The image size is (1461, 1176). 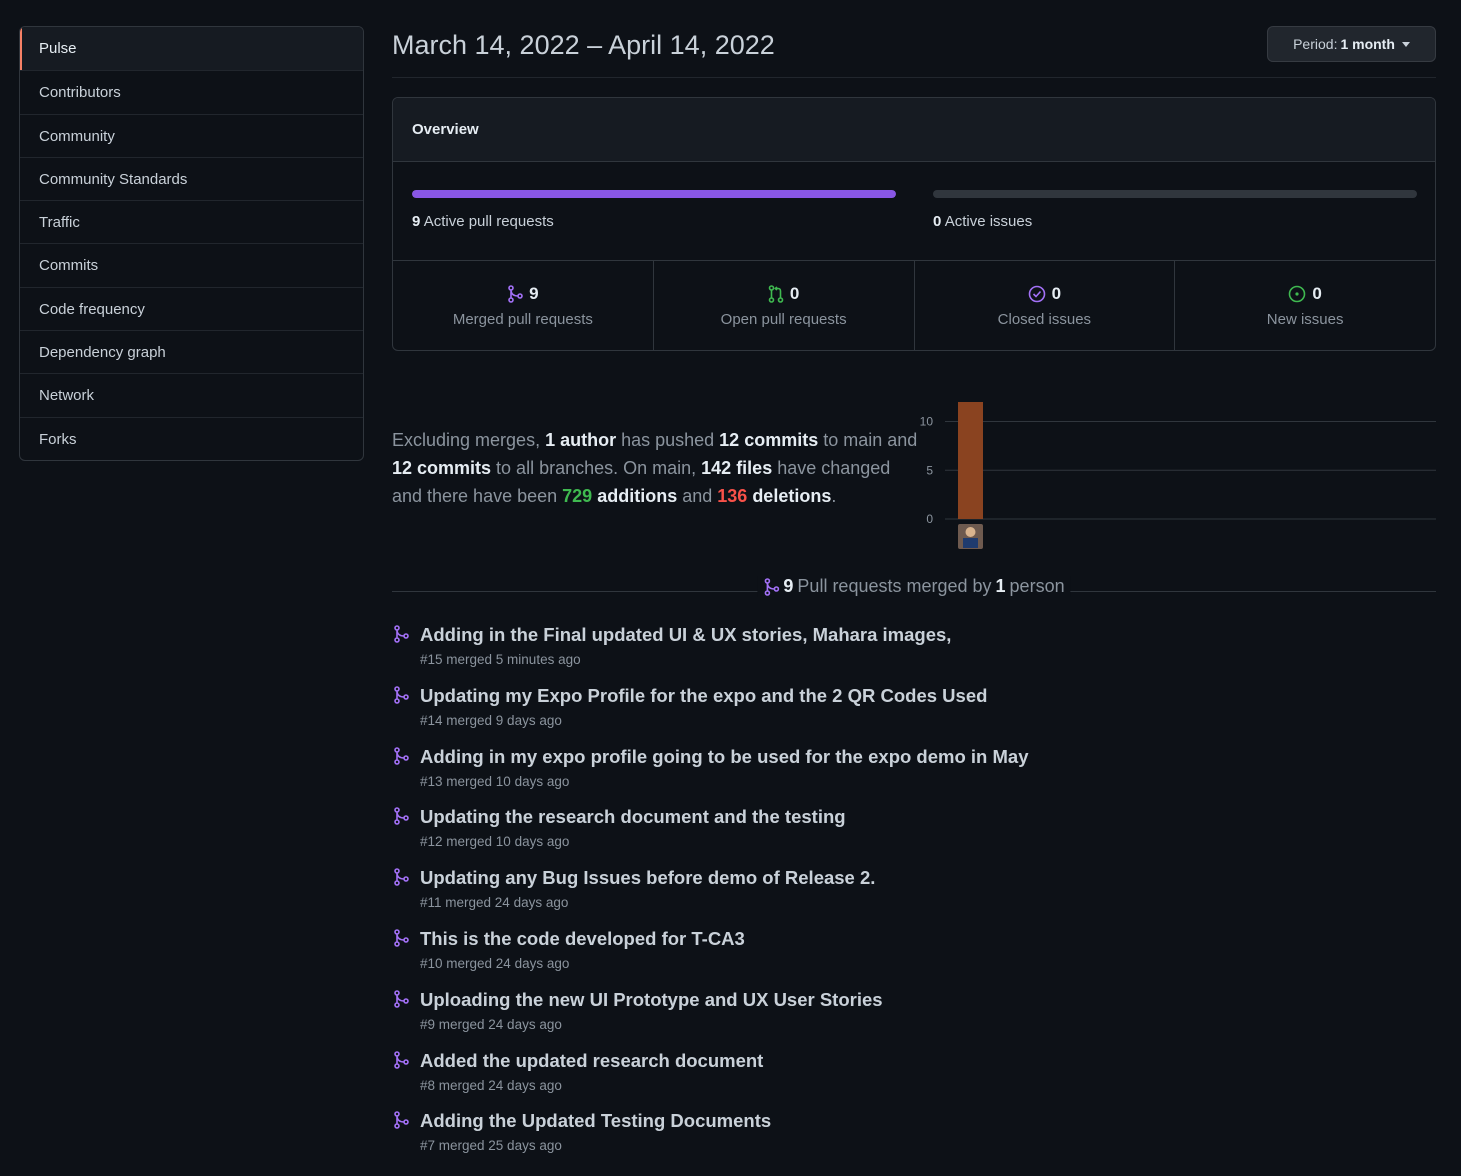 What do you see at coordinates (1175, 221) in the screenshot?
I see `active-issues-link: 0 Active issues` at bounding box center [1175, 221].